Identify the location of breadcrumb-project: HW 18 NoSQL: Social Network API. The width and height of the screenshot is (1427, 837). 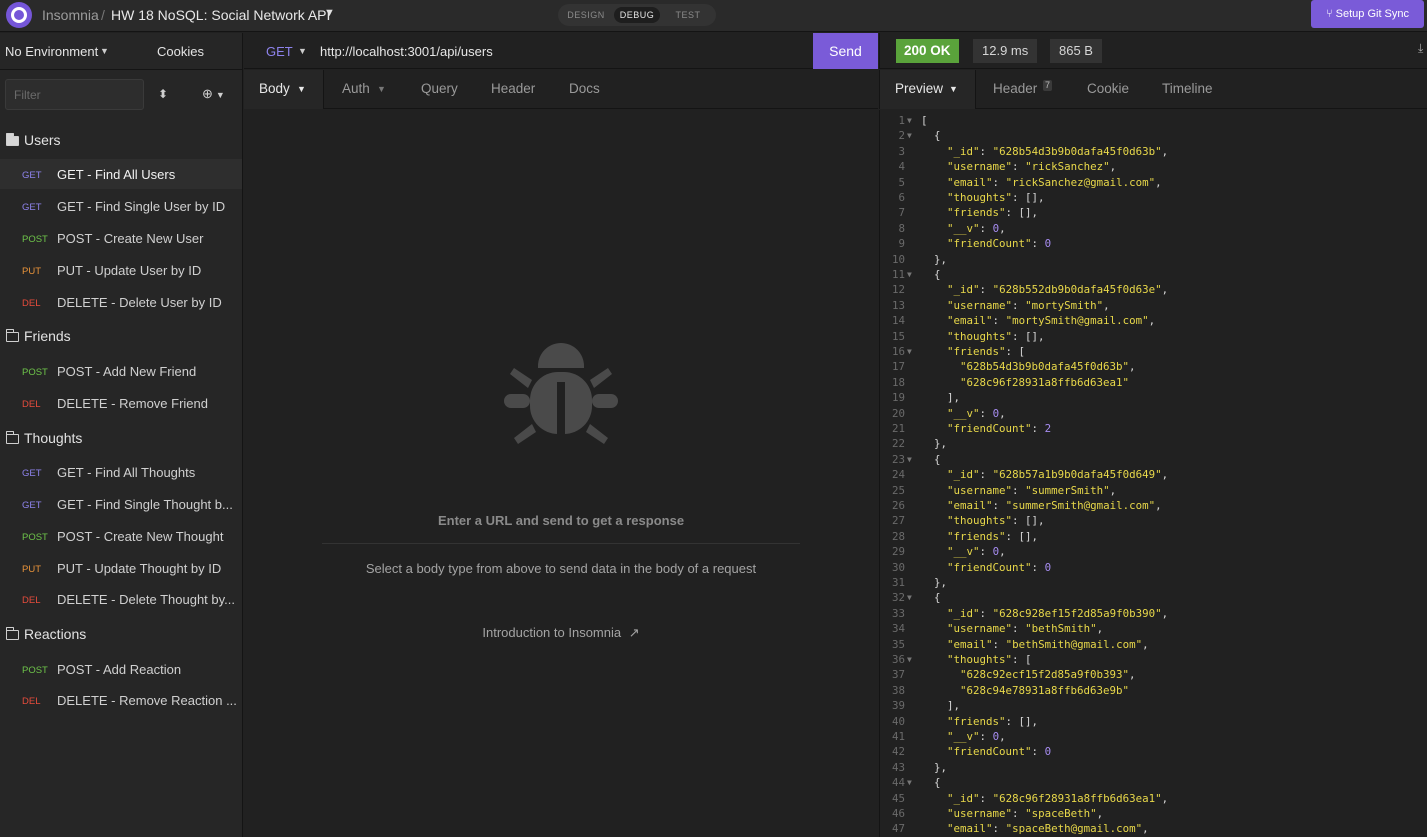
(220, 15).